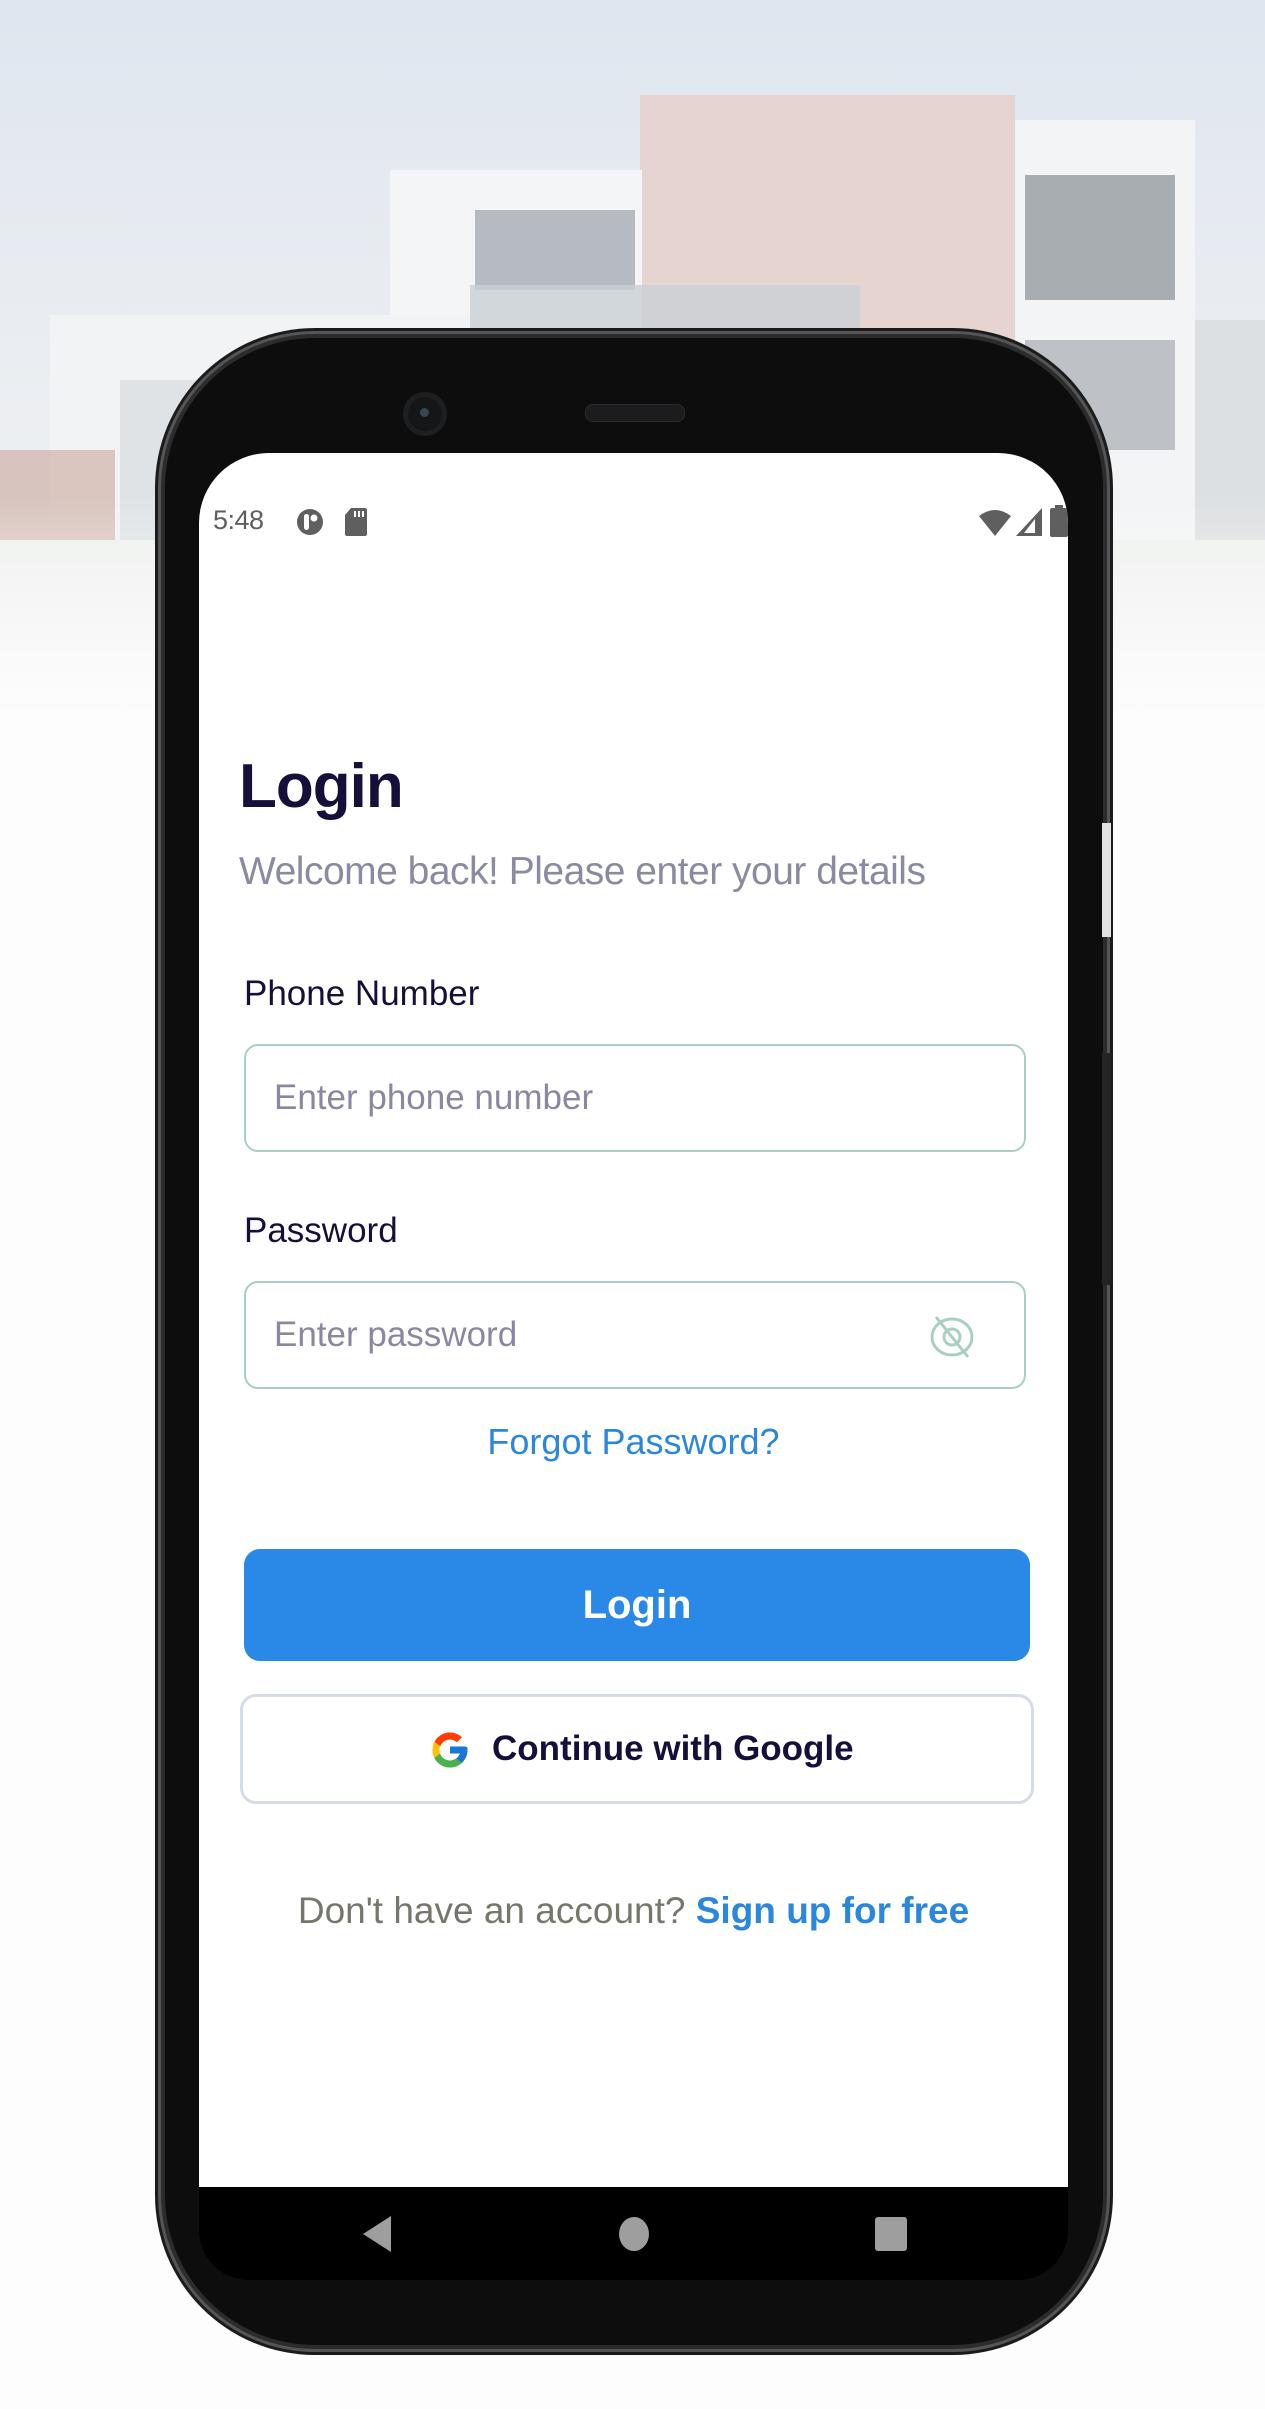 This screenshot has height=2409, width=1265. What do you see at coordinates (1106, 880) in the screenshot?
I see `volume-button` at bounding box center [1106, 880].